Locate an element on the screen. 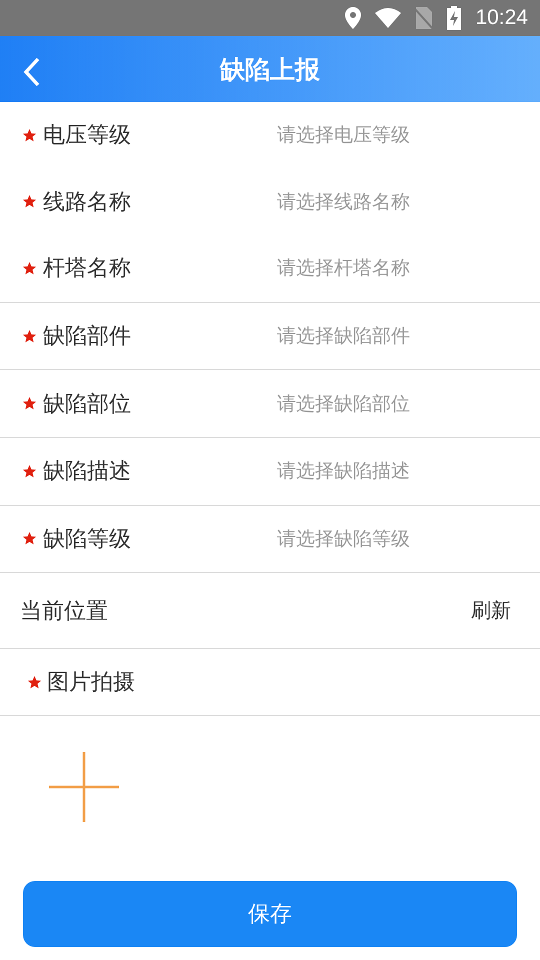 The height and width of the screenshot is (960, 540). field-label: 缺陷部件 is located at coordinates (87, 337).